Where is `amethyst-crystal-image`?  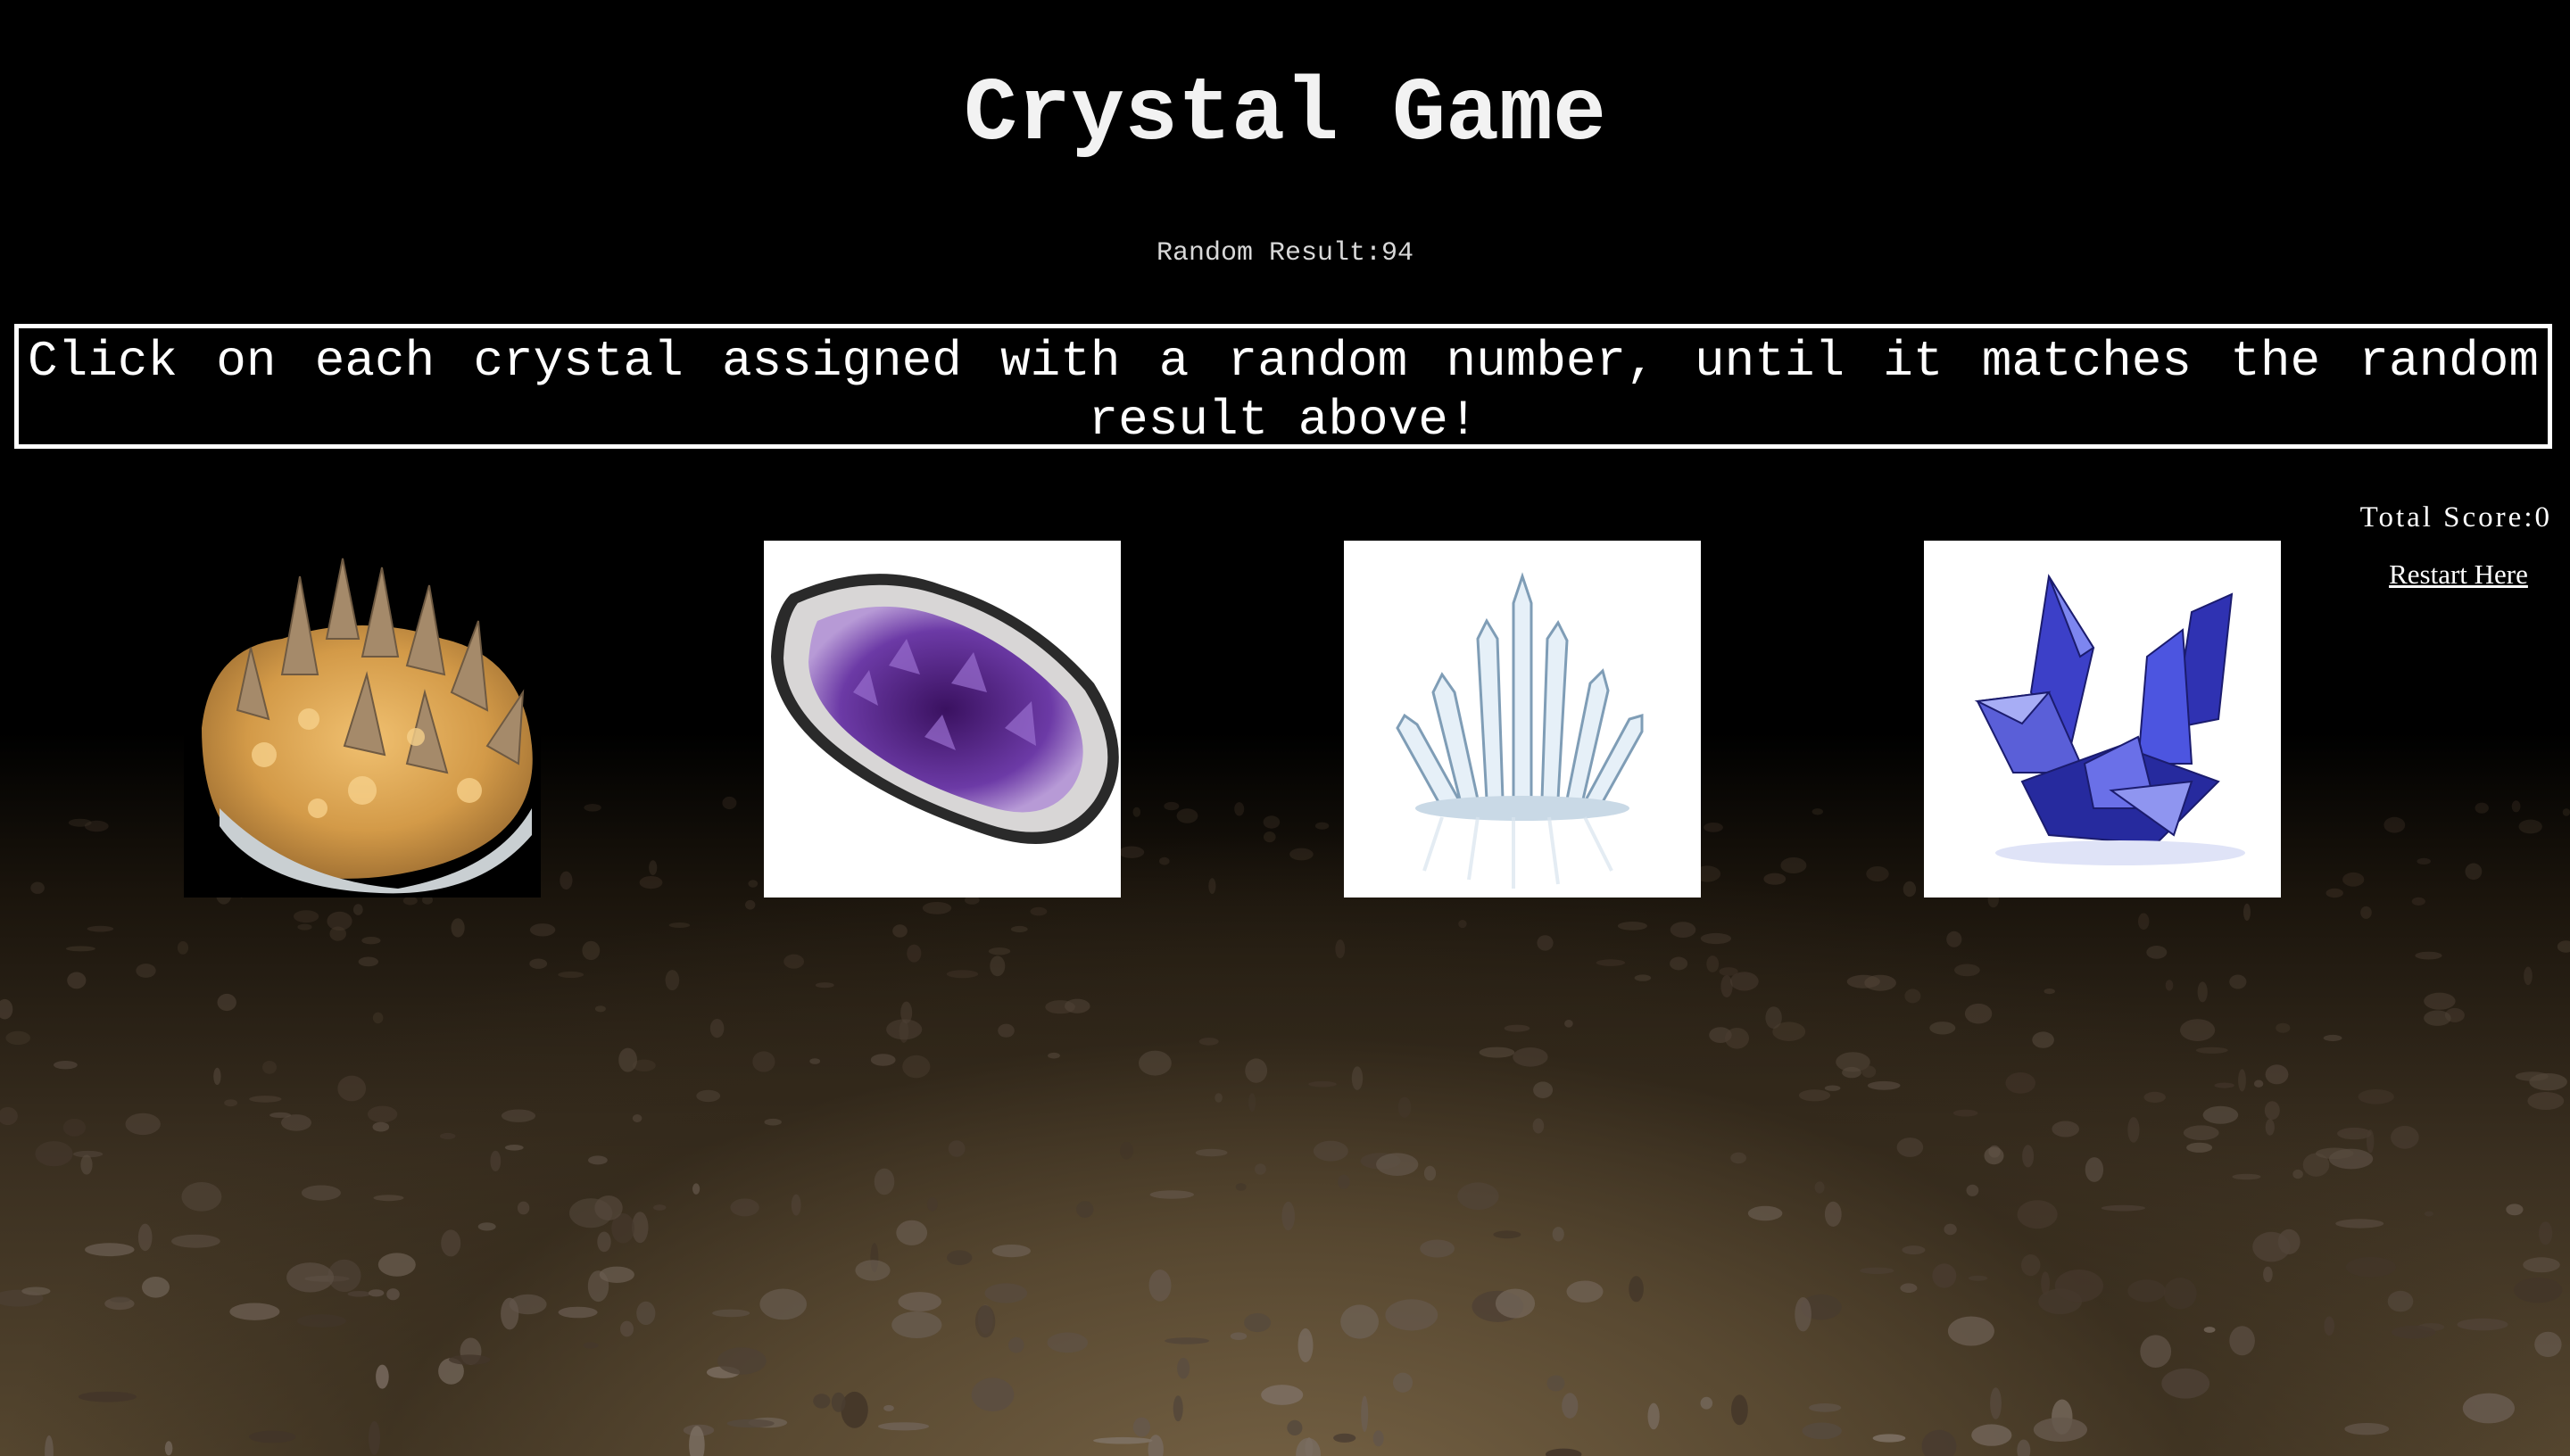
amethyst-crystal-image is located at coordinates (945, 709).